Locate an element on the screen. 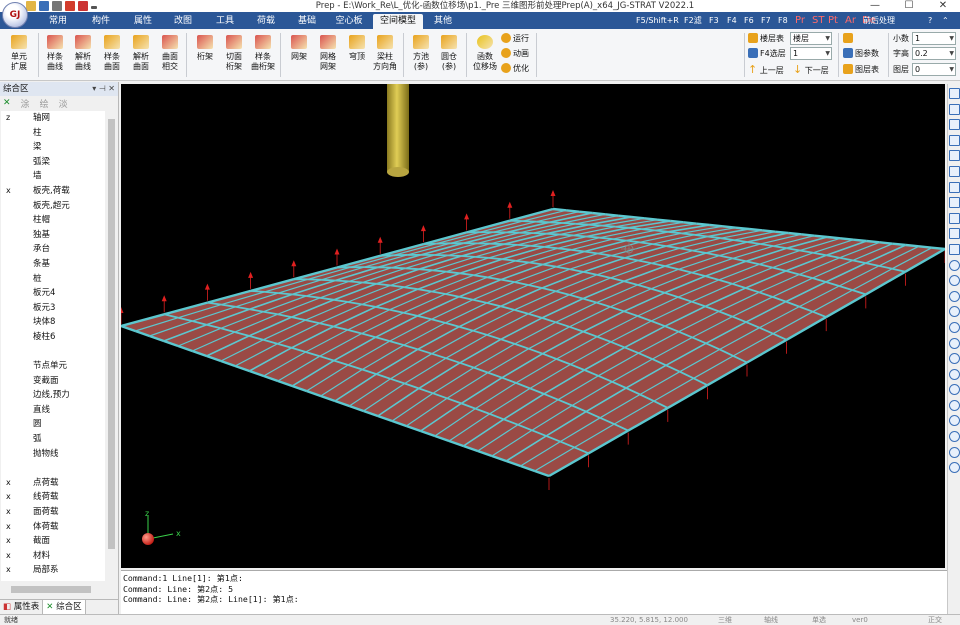 Image resolution: width=960 pixels, height=625 pixels. decimals-field: 1▼ is located at coordinates (934, 38).